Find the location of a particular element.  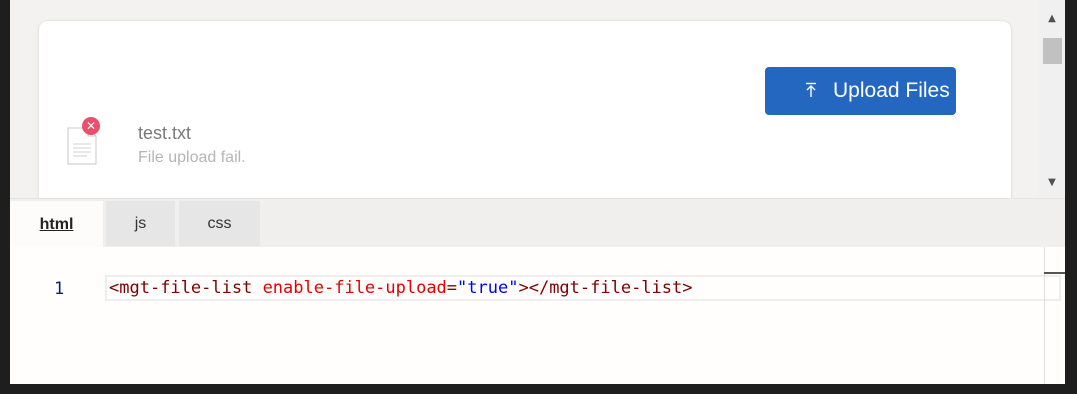

token-equals: = is located at coordinates (452, 288).